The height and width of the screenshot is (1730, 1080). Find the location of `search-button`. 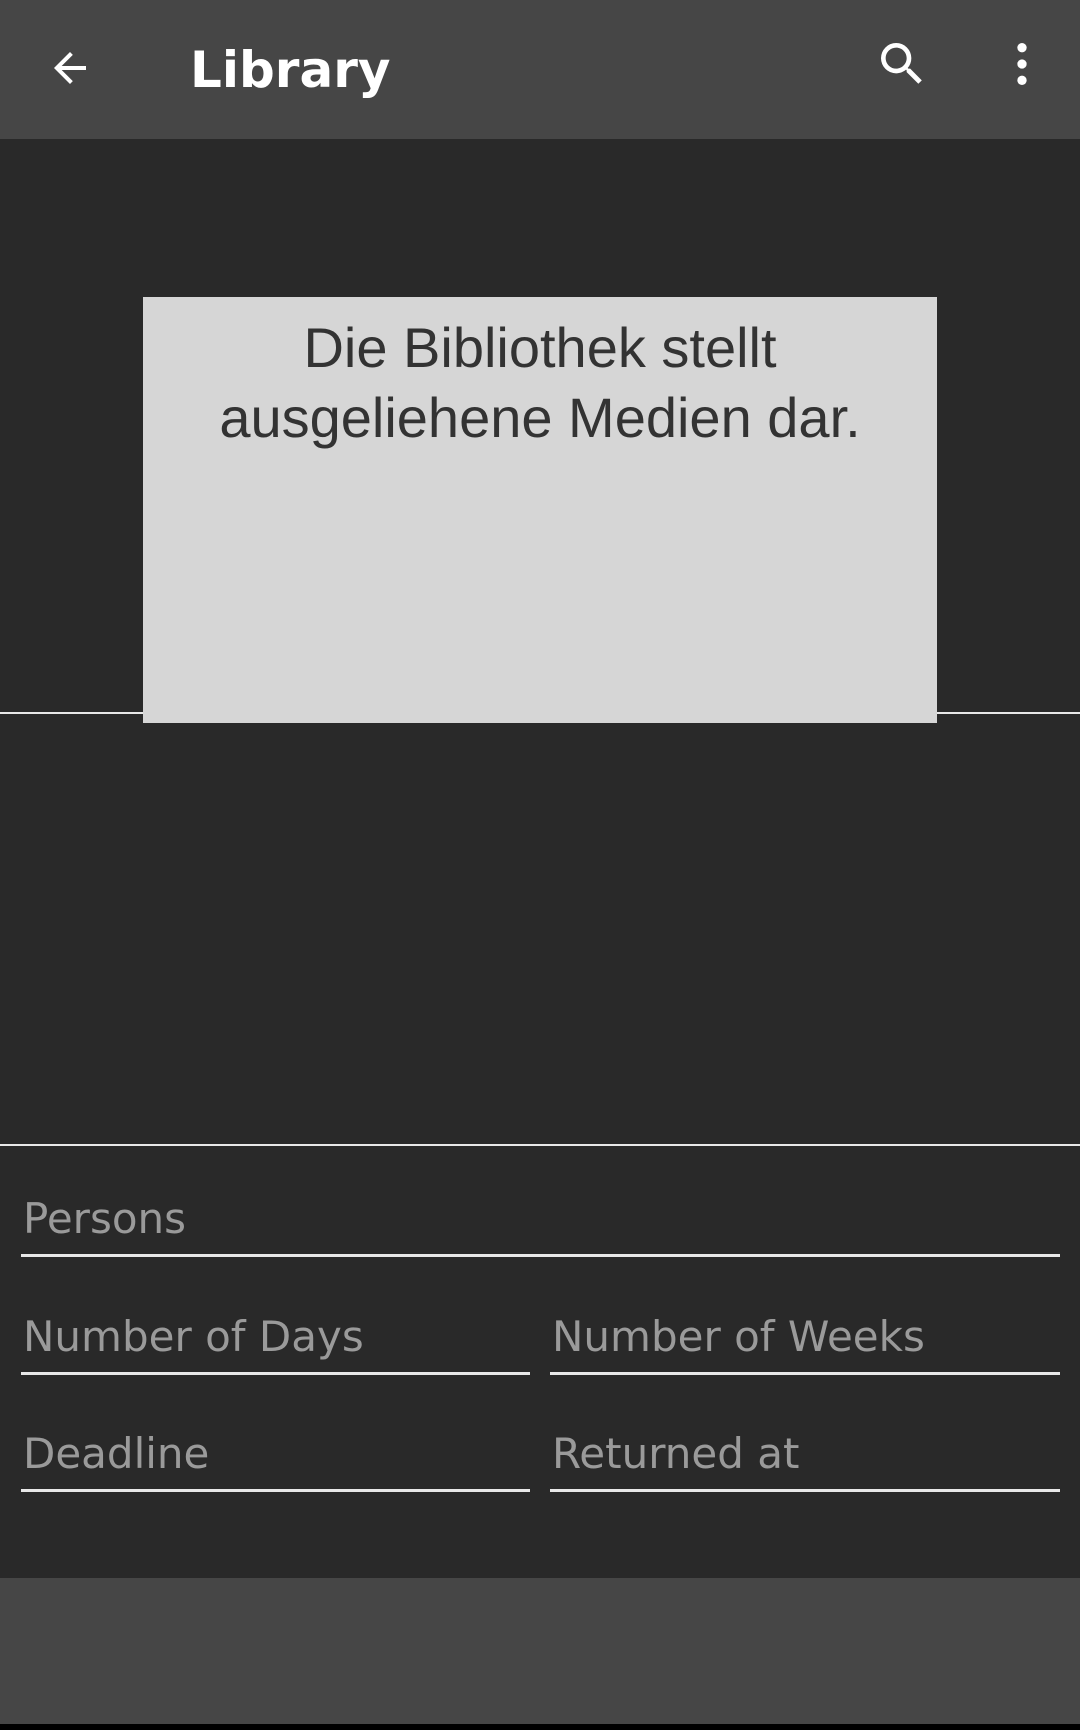

search-button is located at coordinates (902, 66).